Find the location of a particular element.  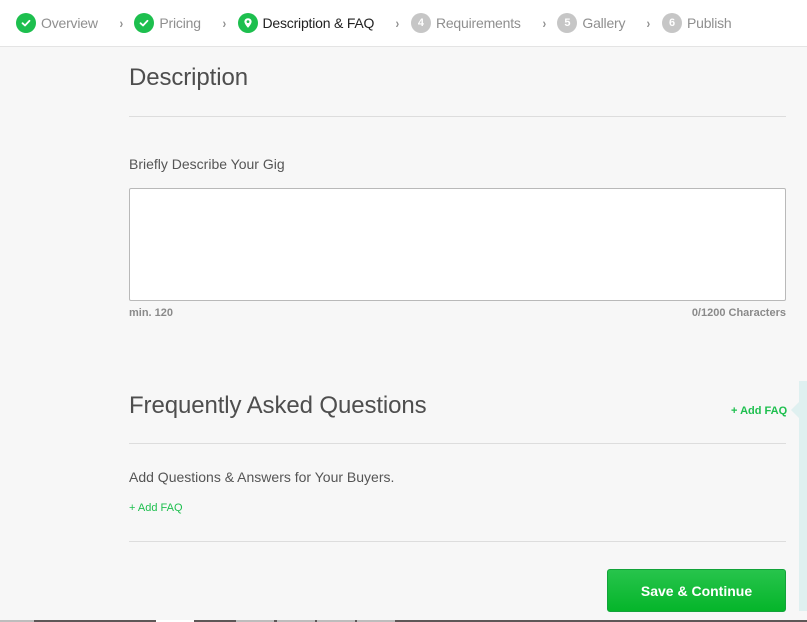

faq-title: Frequently Asked Questions is located at coordinates (278, 405).